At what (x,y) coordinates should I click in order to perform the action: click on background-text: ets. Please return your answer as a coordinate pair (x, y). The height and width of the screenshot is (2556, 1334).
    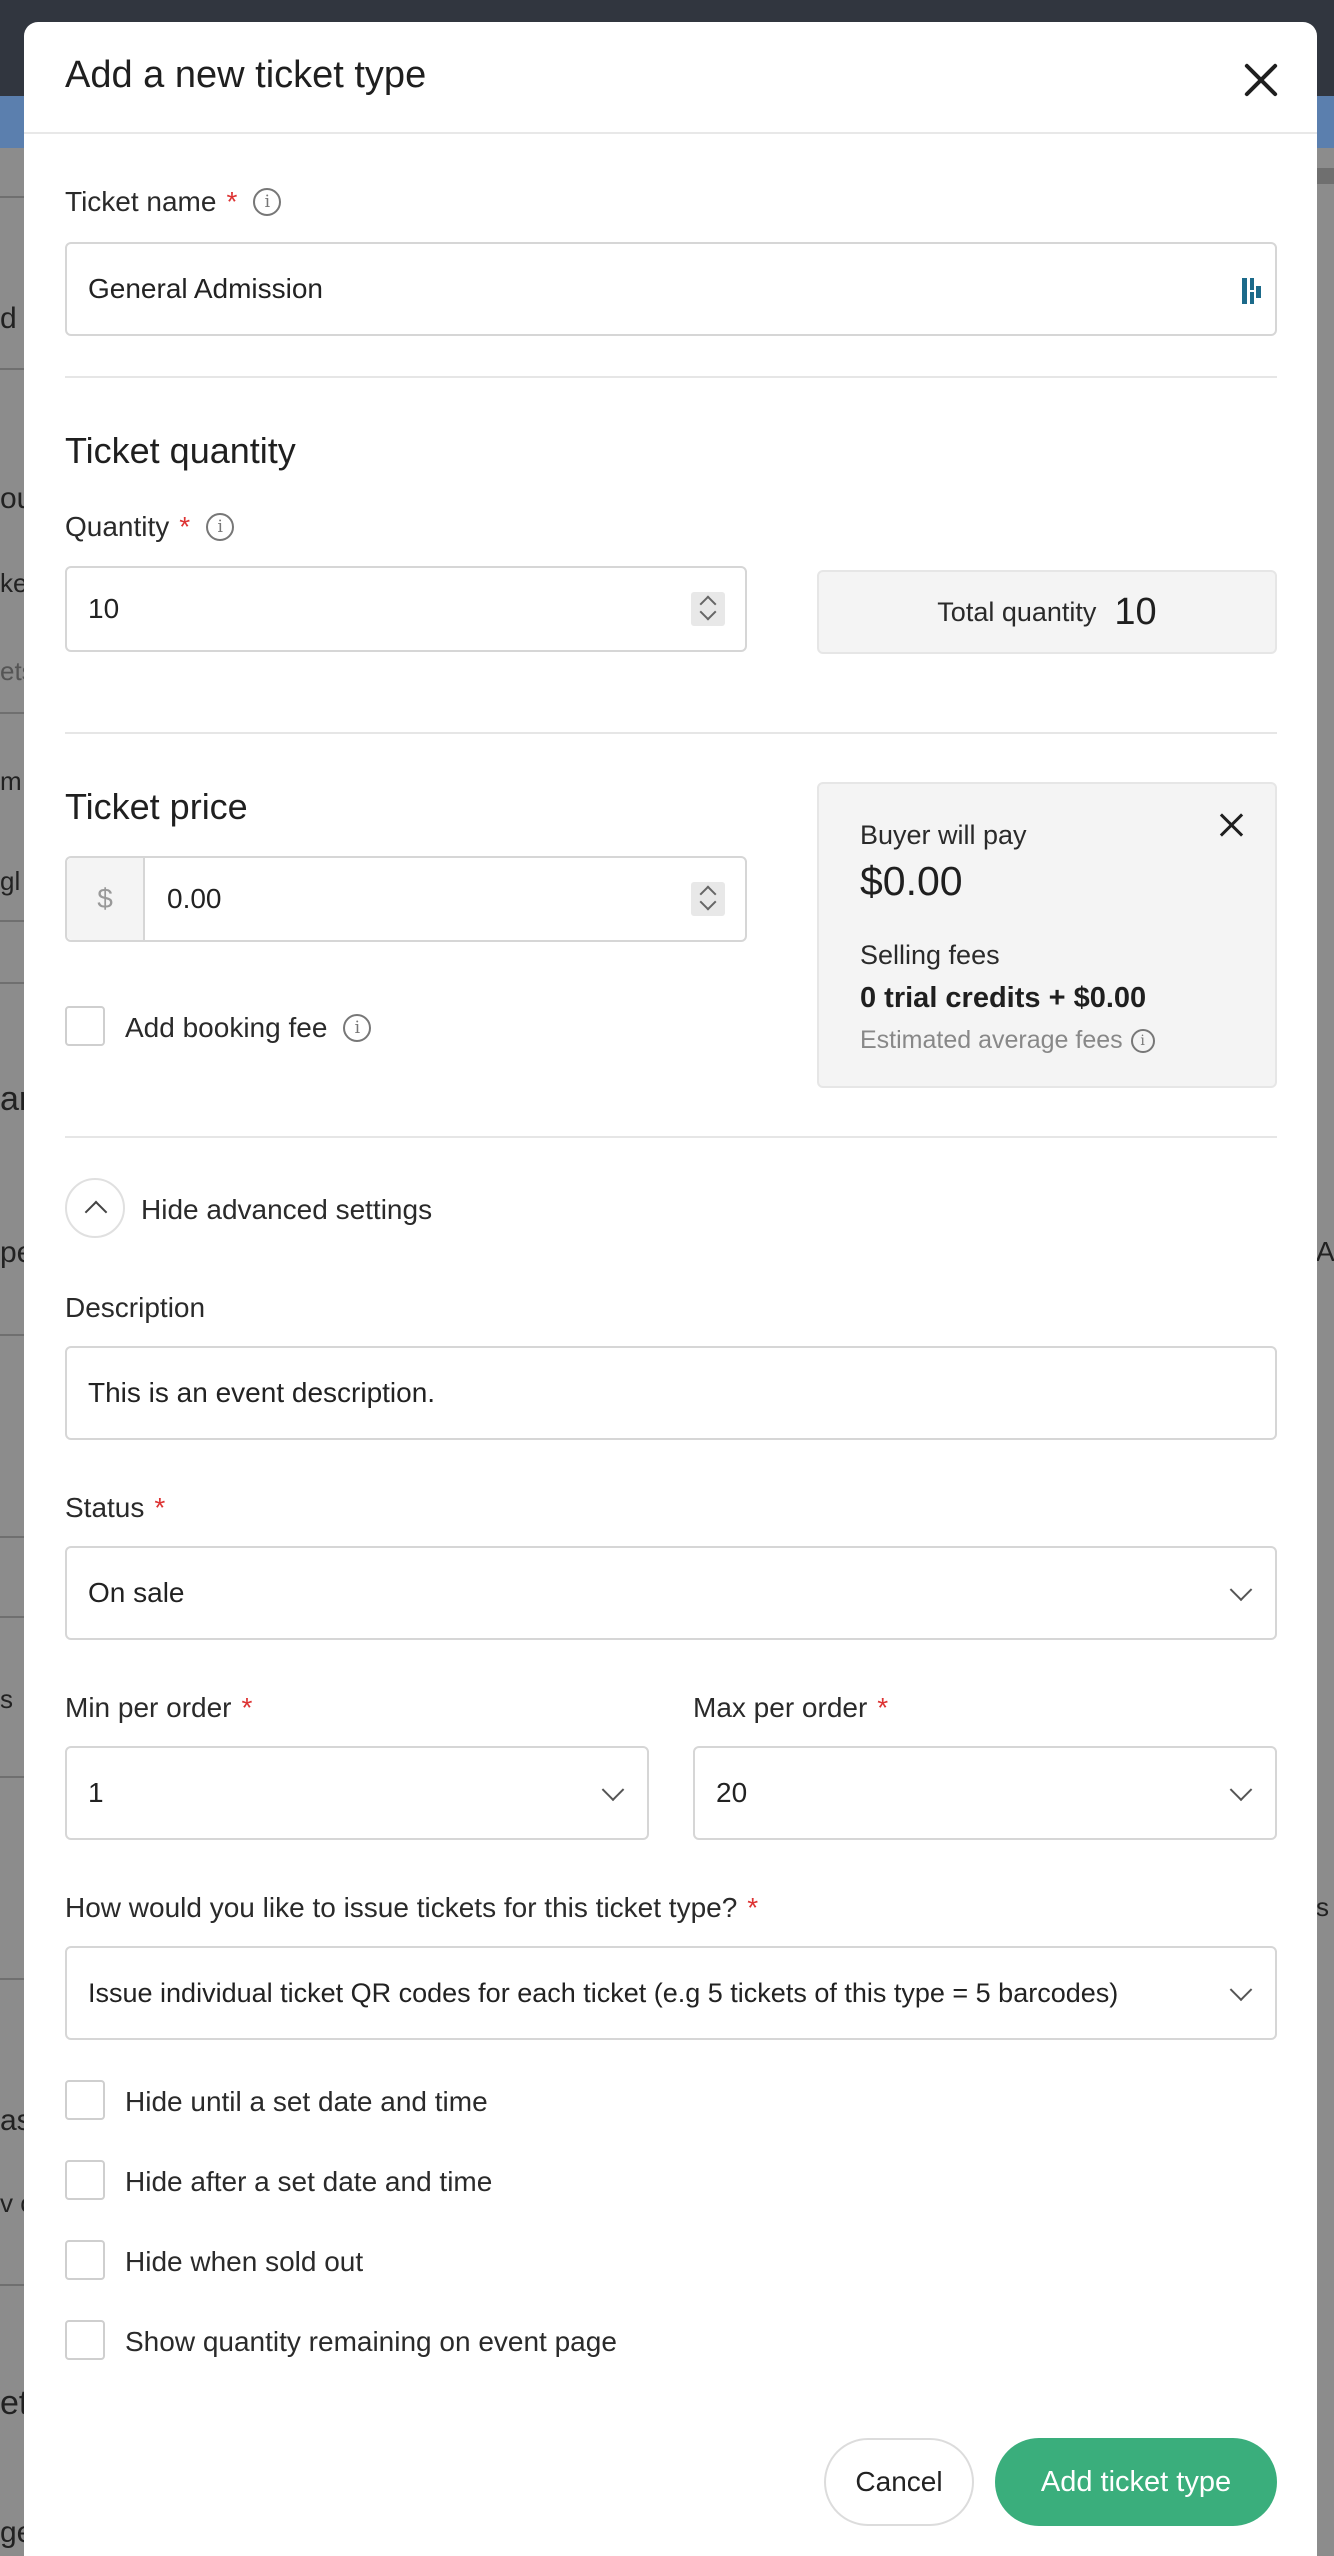
    Looking at the image, I should click on (12, 671).